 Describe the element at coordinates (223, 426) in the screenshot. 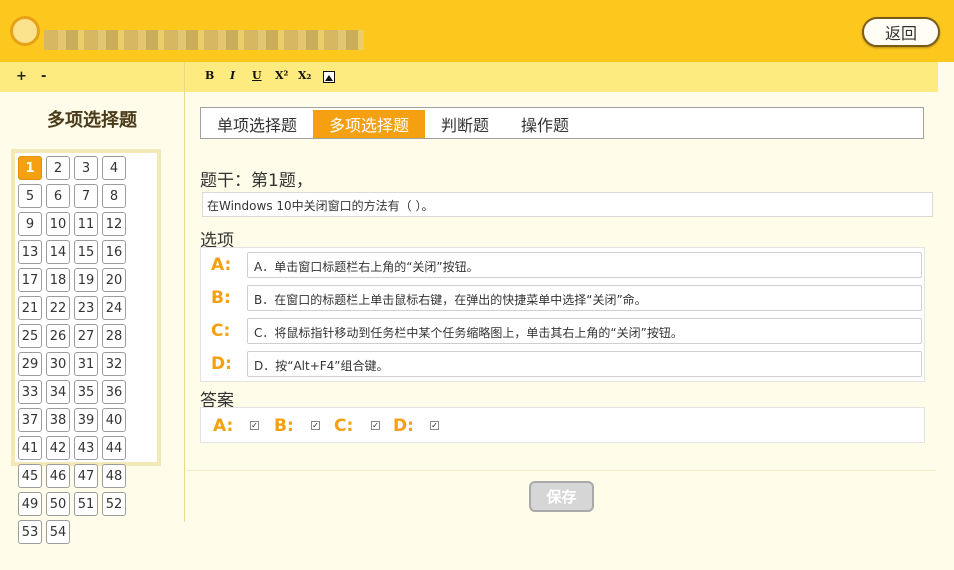

I see `answer-letter: A:` at that location.